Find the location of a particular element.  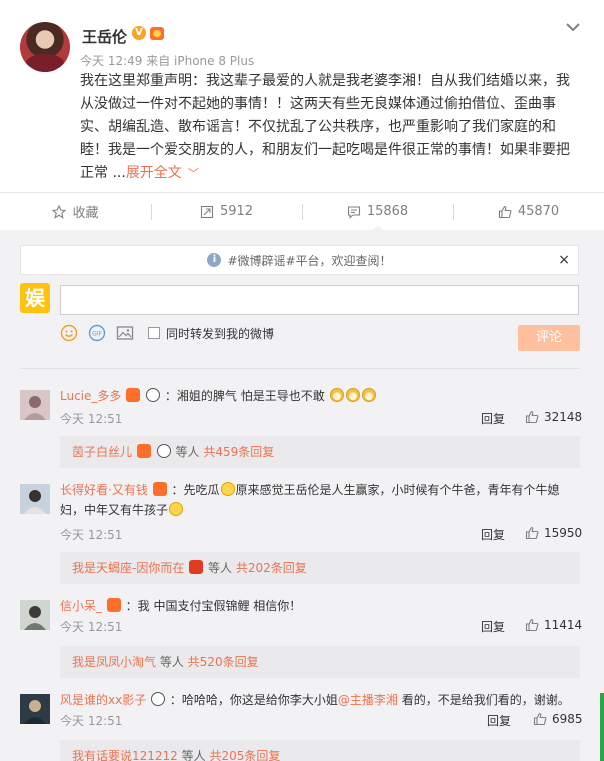

yu-logo-icon: 娱 is located at coordinates (35, 298).